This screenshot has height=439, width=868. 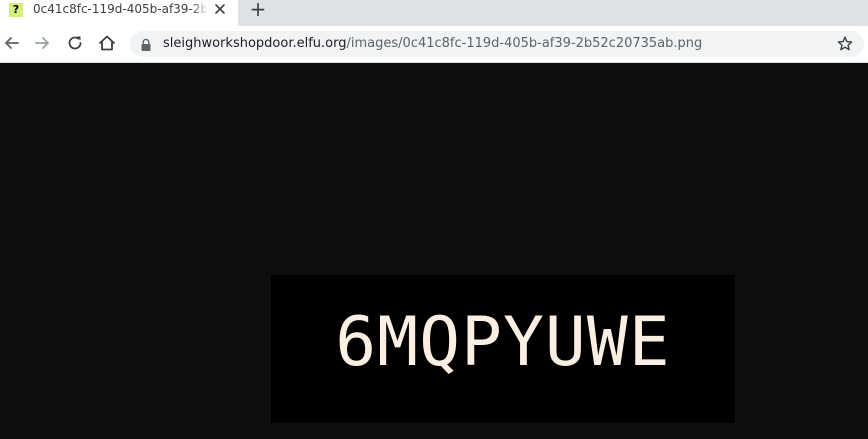 I want to click on arrow-left-icon, so click(x=12, y=43).